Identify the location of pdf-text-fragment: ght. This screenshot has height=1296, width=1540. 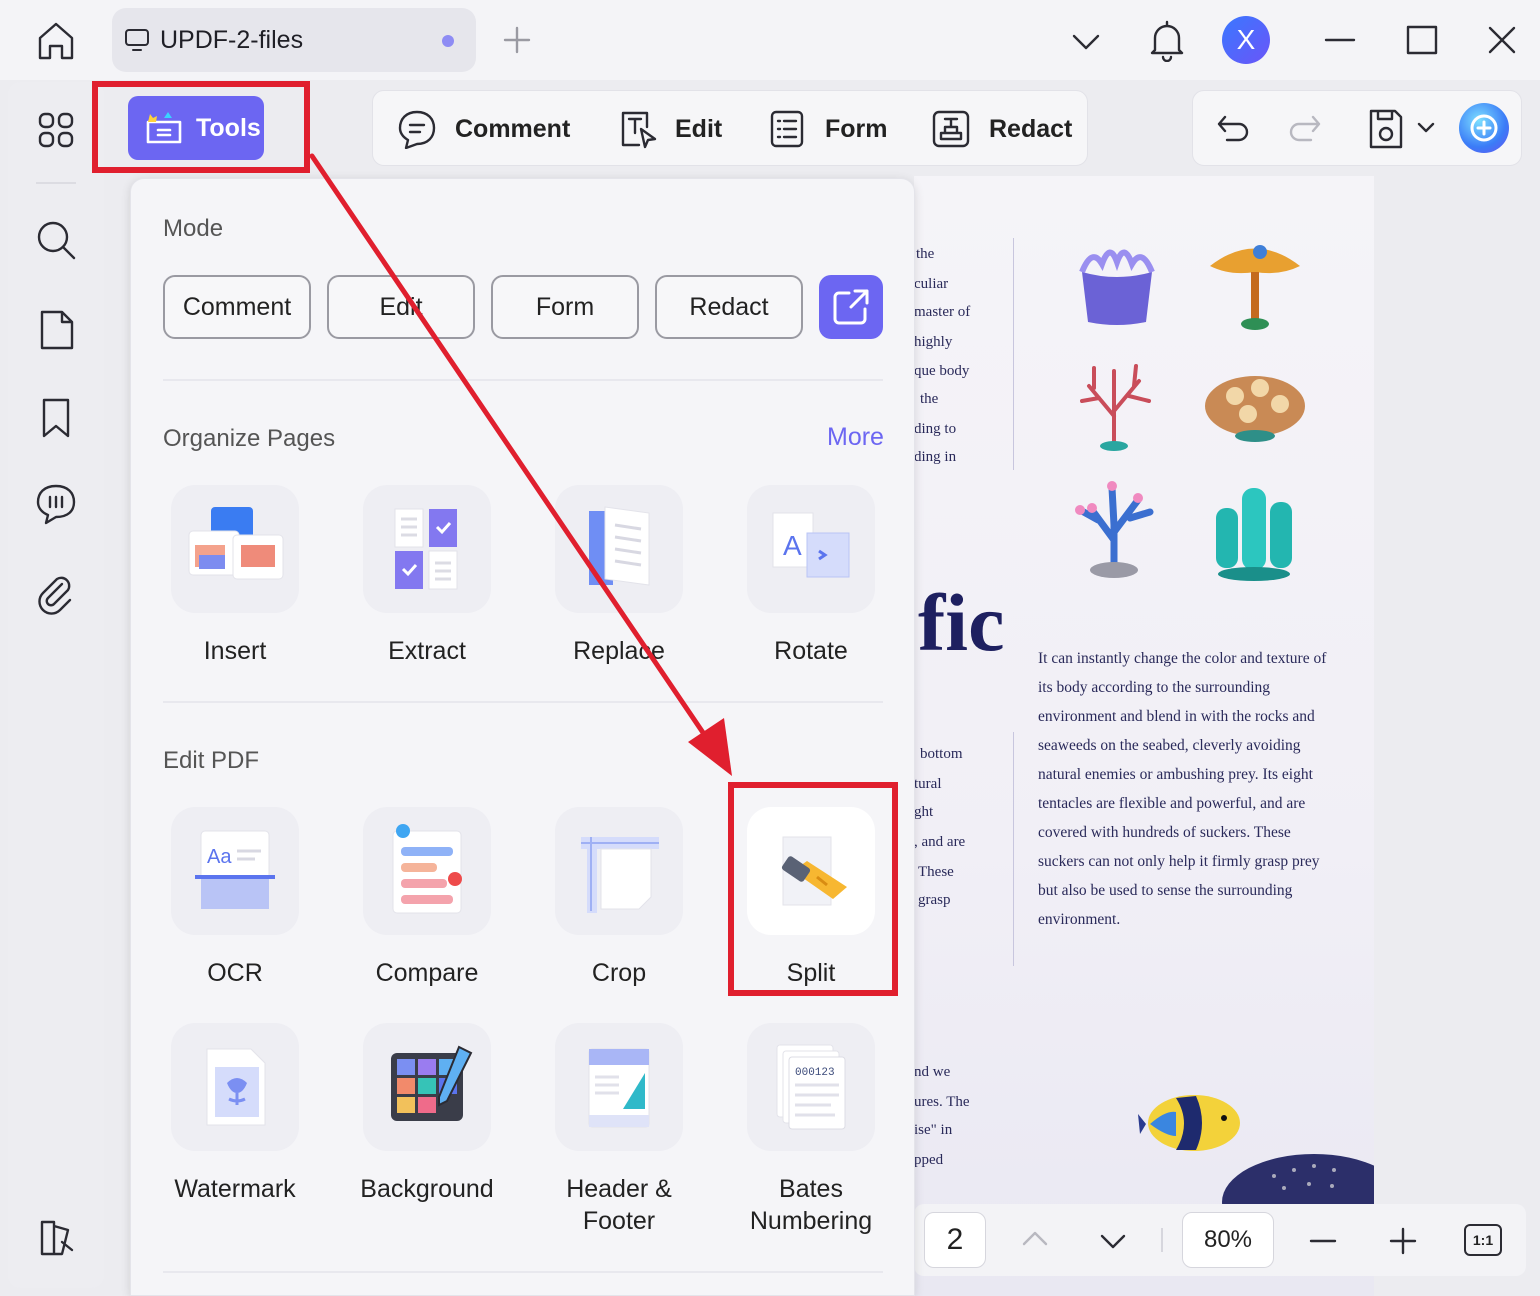
(924, 812).